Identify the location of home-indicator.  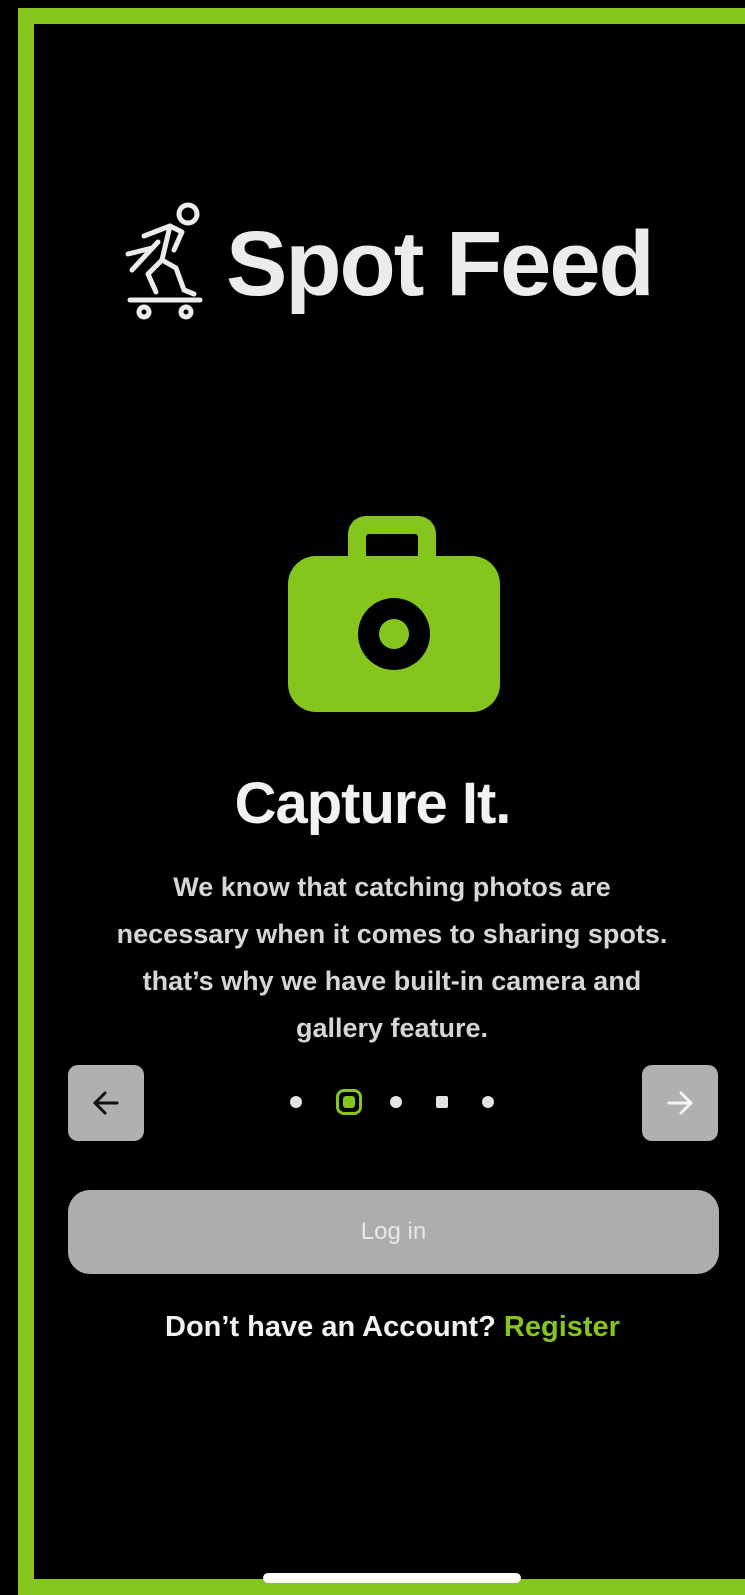
(392, 1578).